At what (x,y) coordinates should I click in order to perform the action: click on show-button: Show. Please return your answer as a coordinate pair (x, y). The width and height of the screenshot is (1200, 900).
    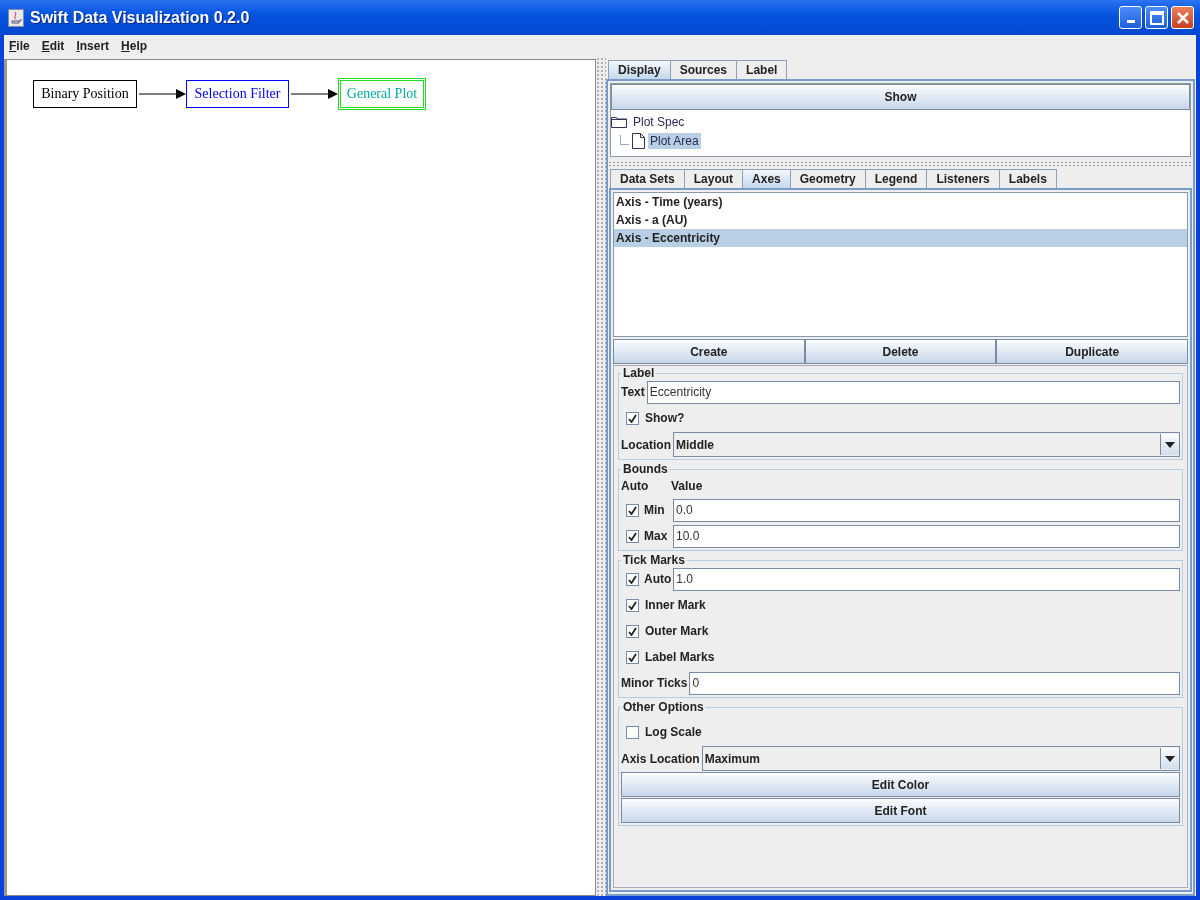
    Looking at the image, I should click on (900, 97).